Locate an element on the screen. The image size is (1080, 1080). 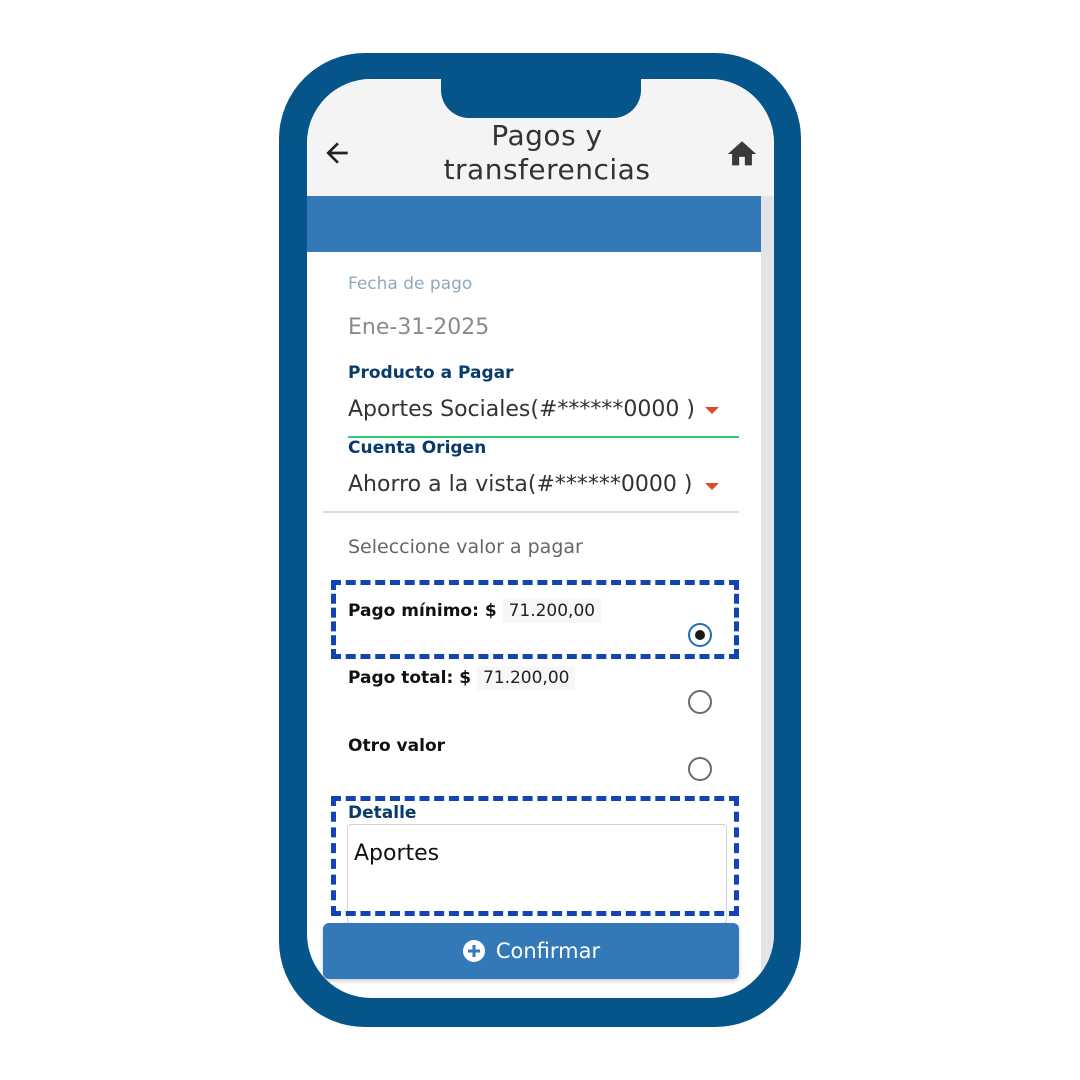
page-title: Pagos y transferencias is located at coordinates (547, 152).